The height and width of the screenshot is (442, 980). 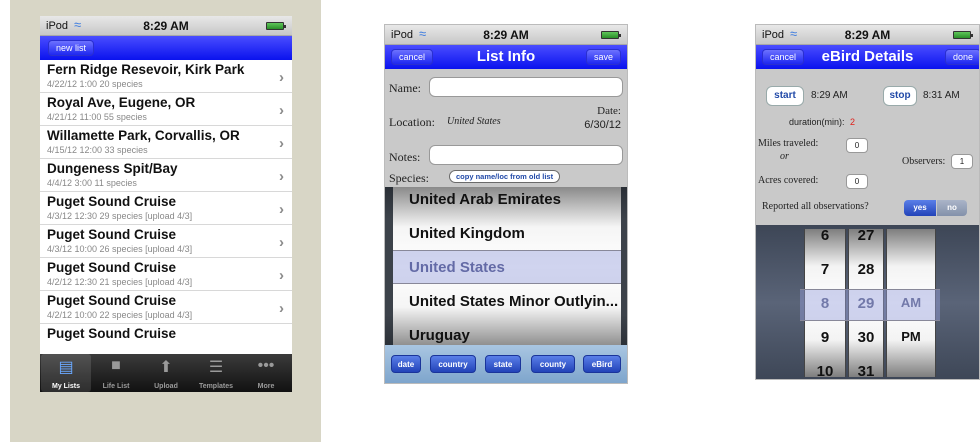 What do you see at coordinates (120, 249) in the screenshot?
I see `list-item-subtitle: 4/3/12 10:00 26 species [upload 4/3]` at bounding box center [120, 249].